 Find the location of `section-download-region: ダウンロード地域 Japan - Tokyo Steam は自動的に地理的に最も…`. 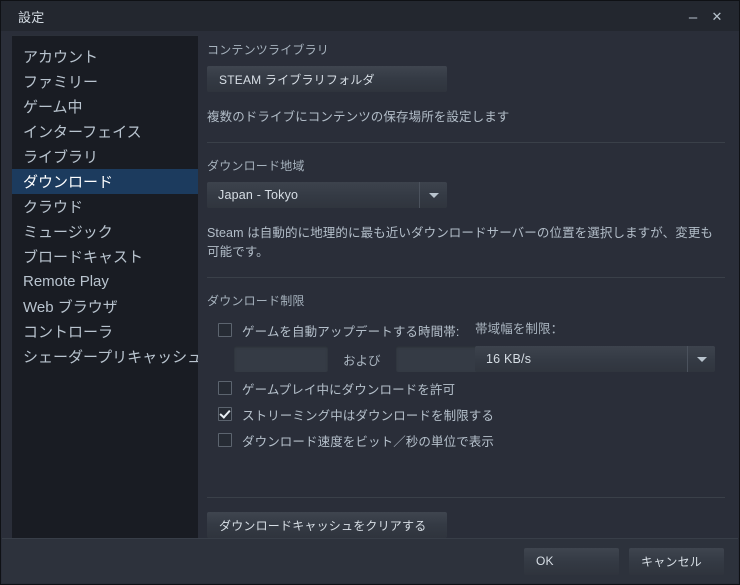

section-download-region: ダウンロード地域 Japan - Tokyo Steam は自動的に地理的に最も… is located at coordinates (466, 208).